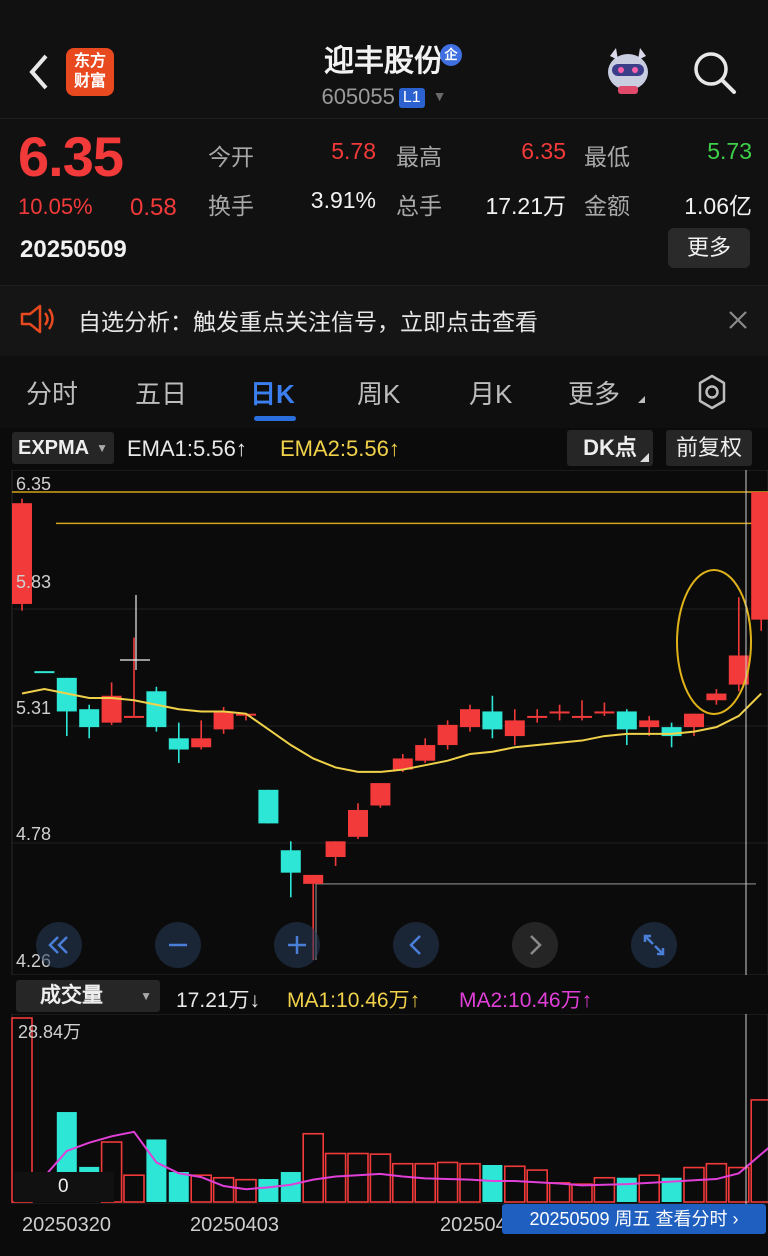 The width and height of the screenshot is (768, 1256). What do you see at coordinates (644, 457) in the screenshot?
I see `corner-icon` at bounding box center [644, 457].